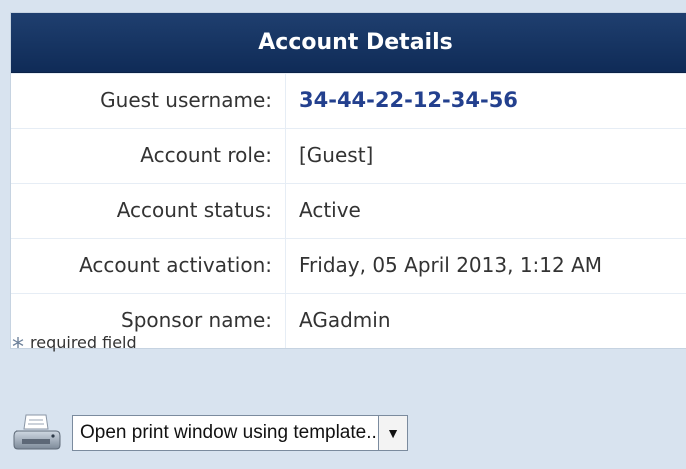 This screenshot has height=469, width=686. I want to click on printer-icon, so click(37, 433).